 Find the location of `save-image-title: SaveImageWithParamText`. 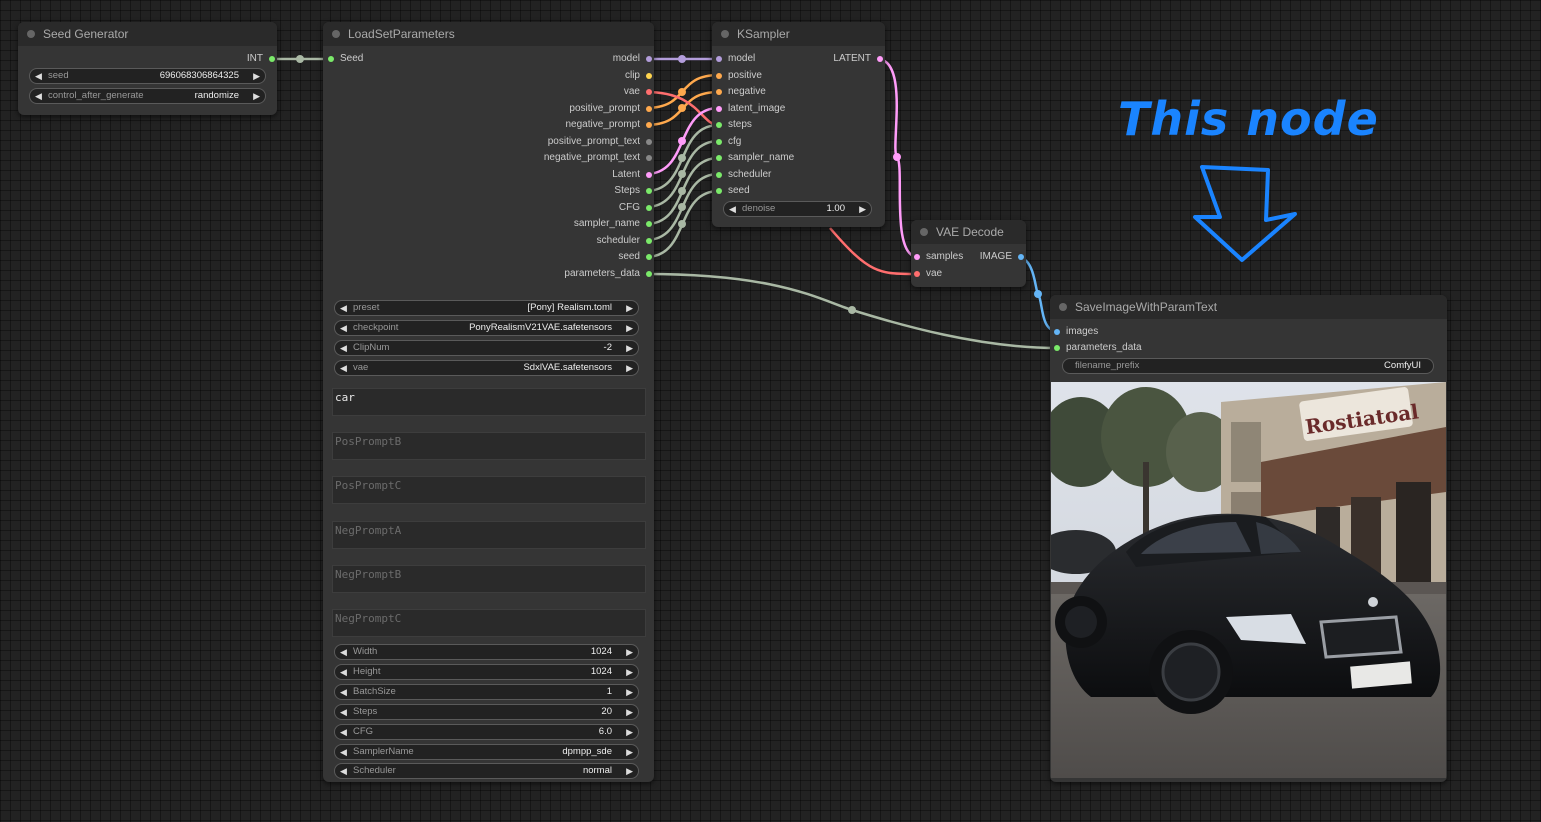

save-image-title: SaveImageWithParamText is located at coordinates (1248, 307).